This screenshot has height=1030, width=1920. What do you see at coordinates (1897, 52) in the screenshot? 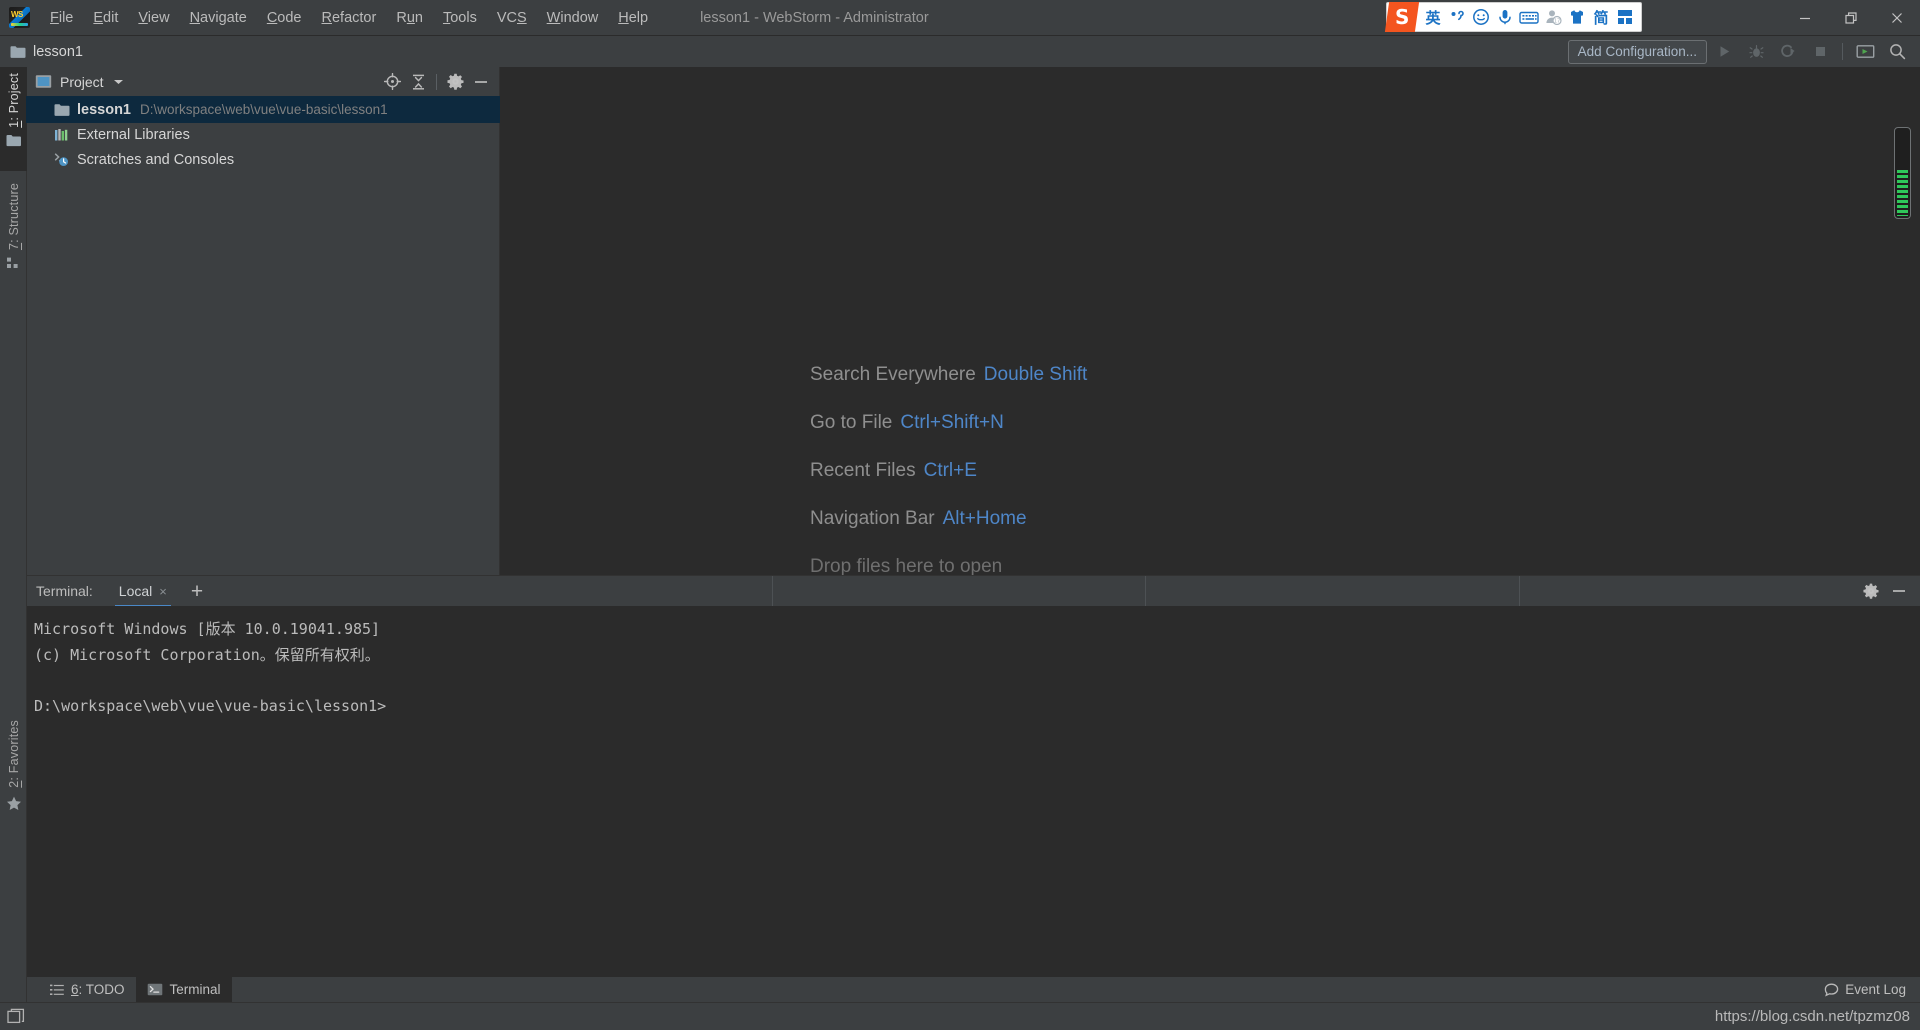
I see `search-icon` at bounding box center [1897, 52].